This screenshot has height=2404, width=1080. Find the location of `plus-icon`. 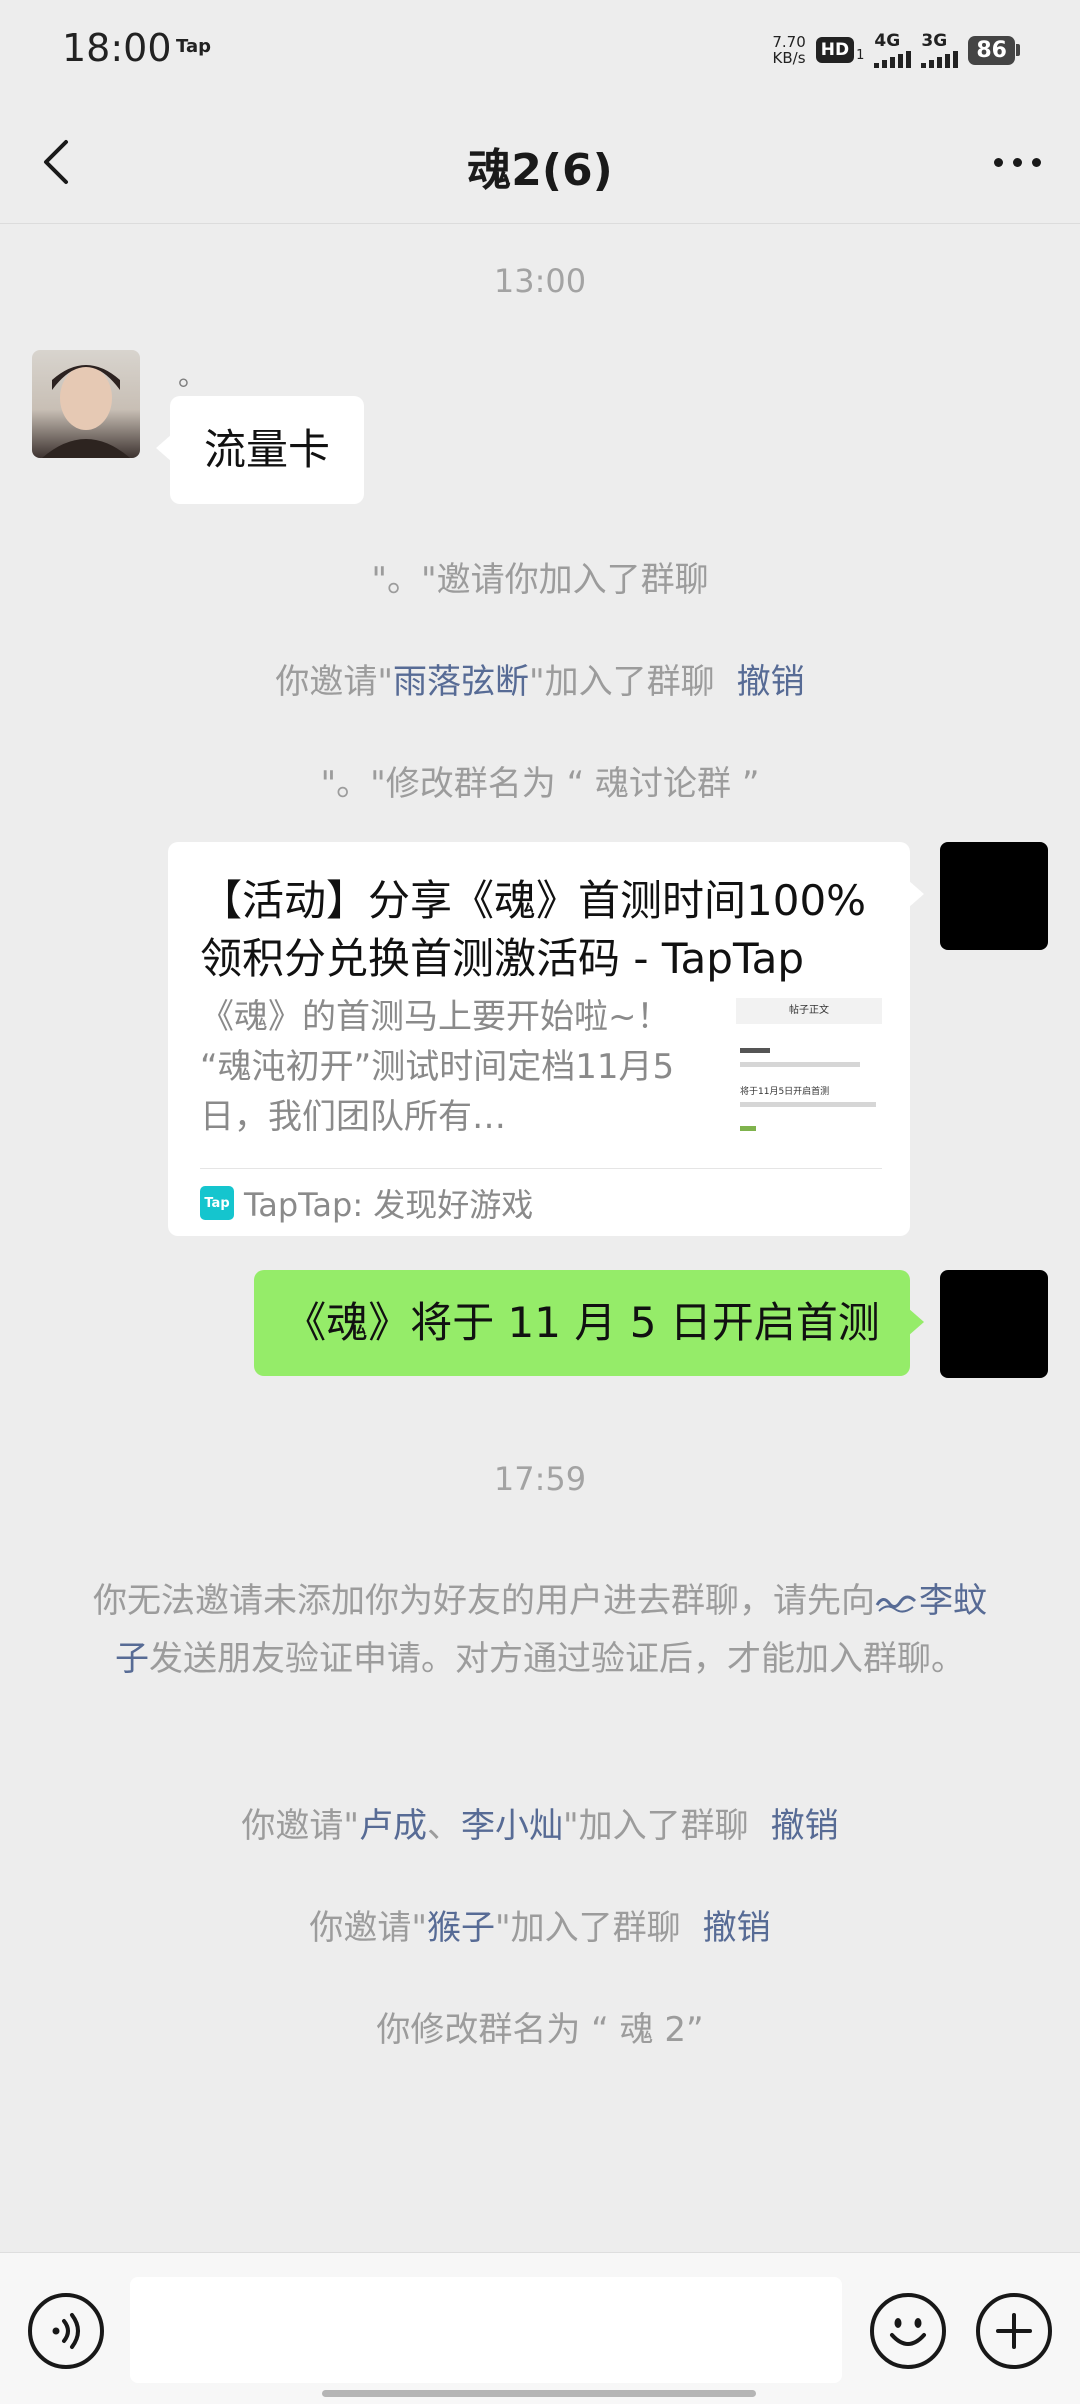

plus-icon is located at coordinates (1014, 2331).